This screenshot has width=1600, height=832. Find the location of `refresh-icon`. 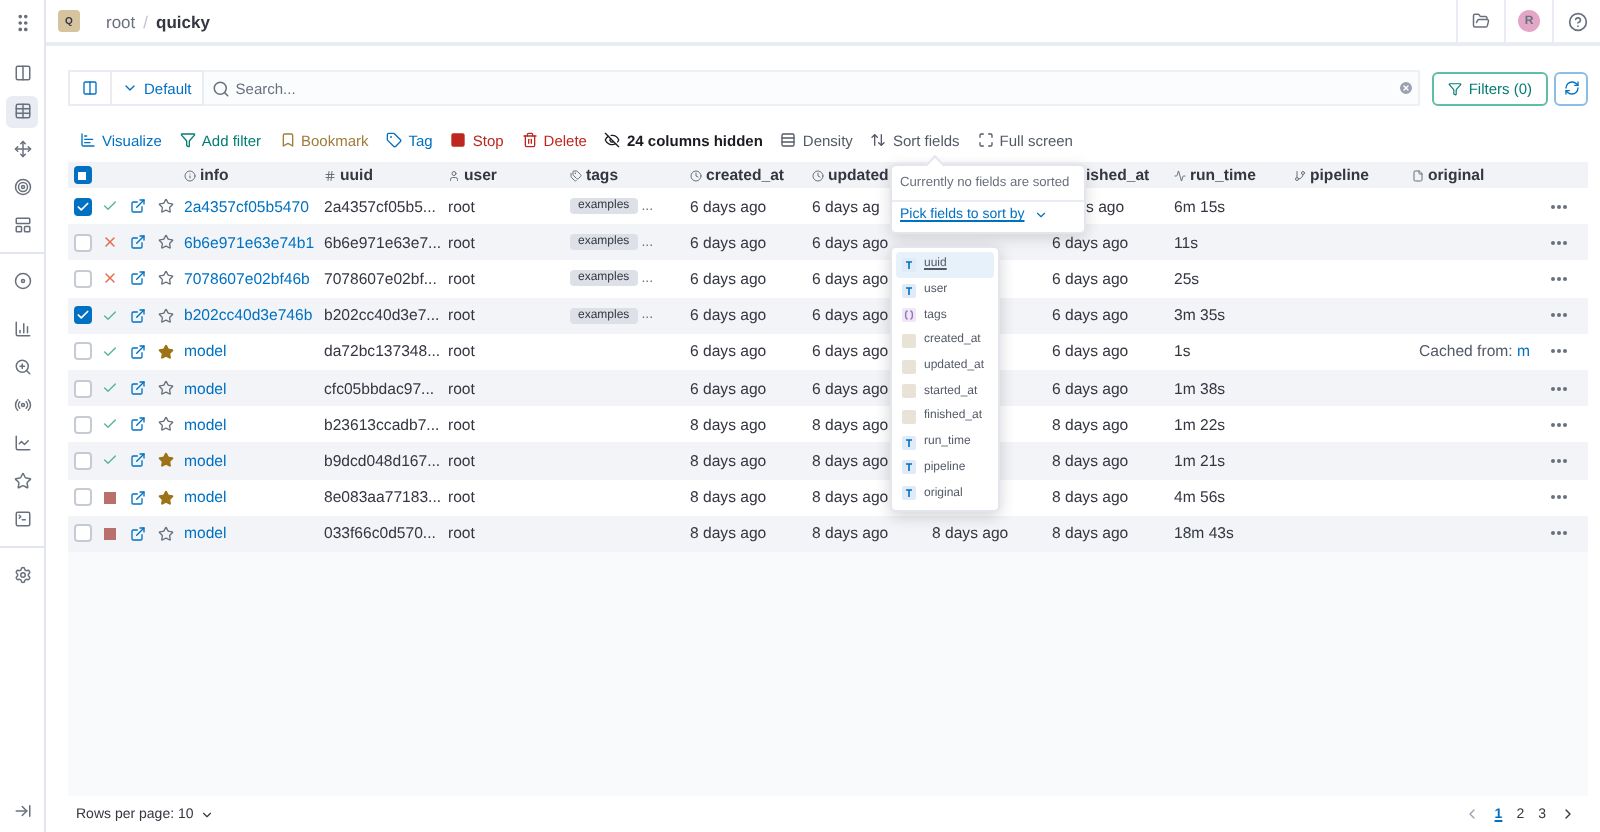

refresh-icon is located at coordinates (1571, 88).